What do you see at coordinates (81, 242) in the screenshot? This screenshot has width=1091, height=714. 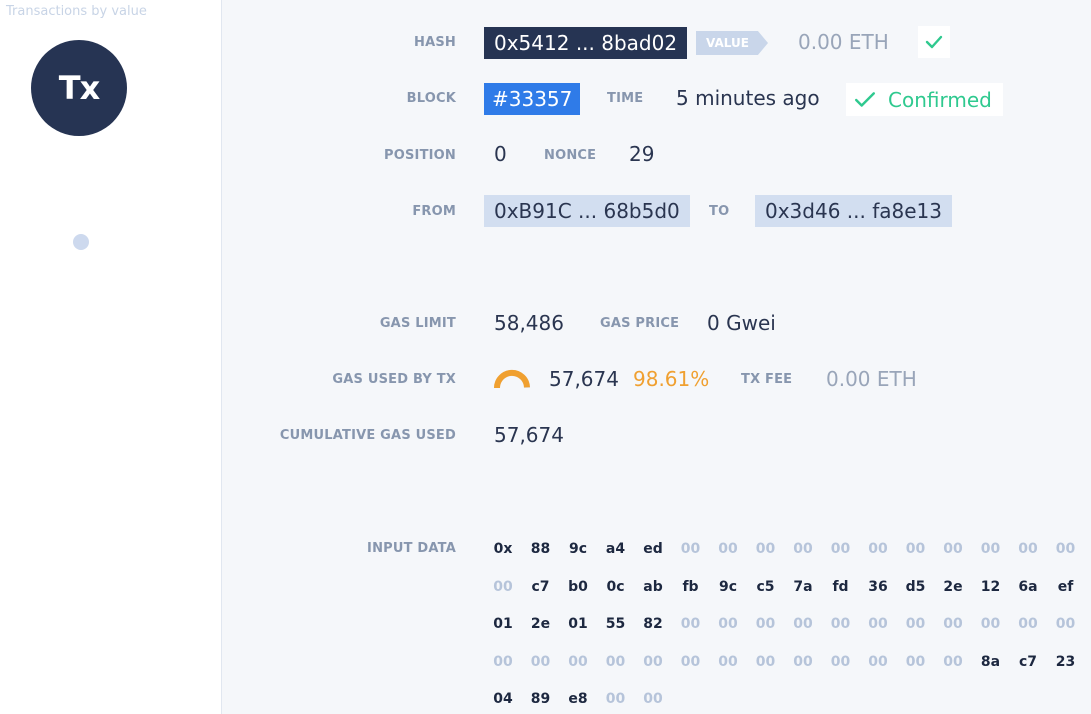 I see `pagination-dot` at bounding box center [81, 242].